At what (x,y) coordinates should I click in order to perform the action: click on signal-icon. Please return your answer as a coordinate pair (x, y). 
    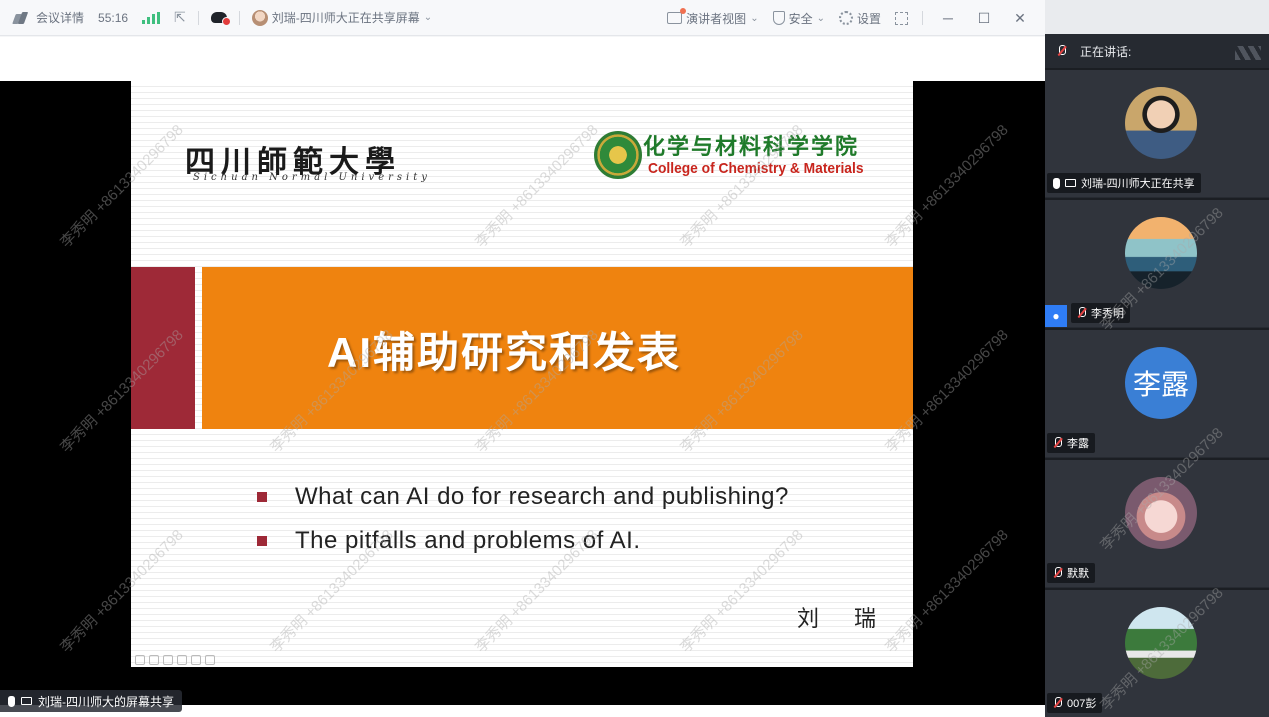
    Looking at the image, I should click on (151, 17).